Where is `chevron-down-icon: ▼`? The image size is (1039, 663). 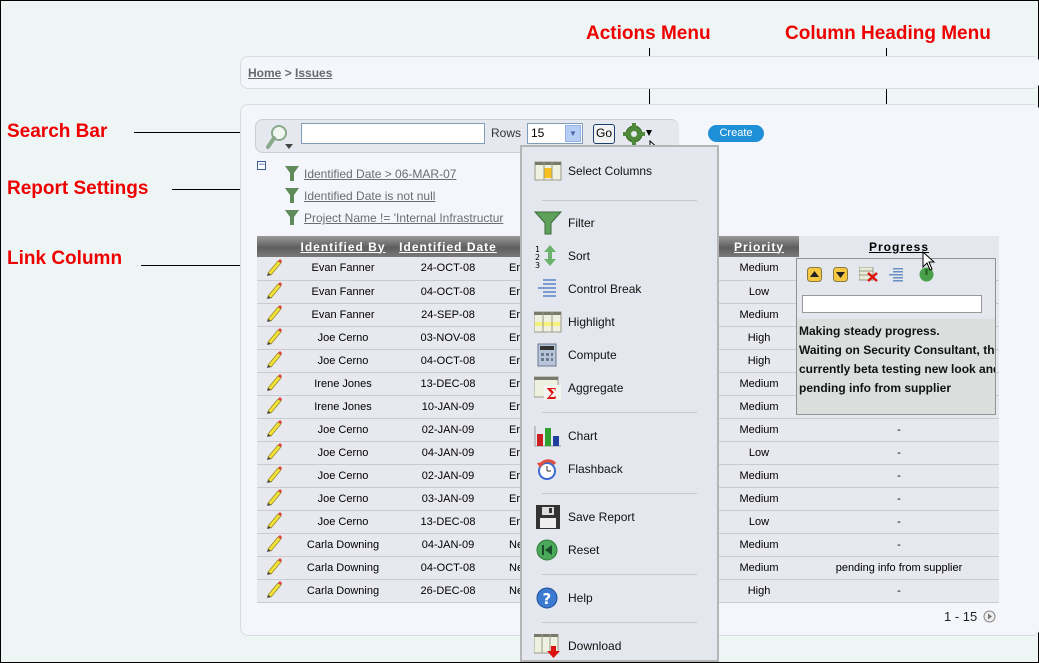
chevron-down-icon: ▼ is located at coordinates (573, 133).